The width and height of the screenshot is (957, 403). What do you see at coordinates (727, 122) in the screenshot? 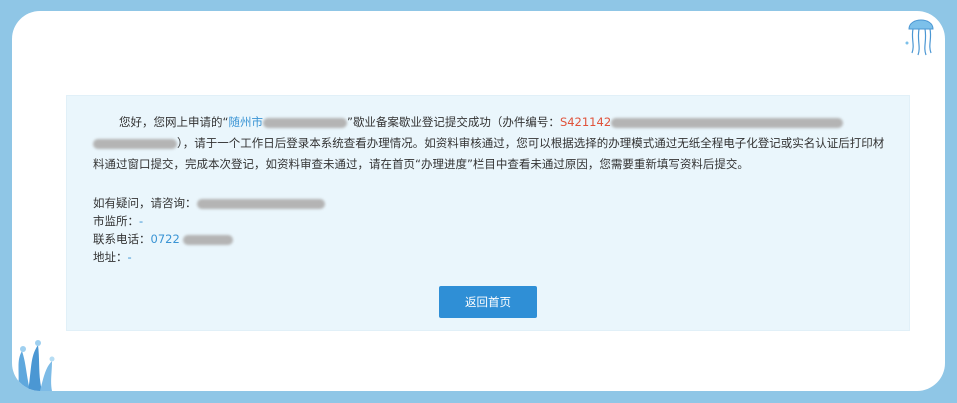
I see `redacted-case-number` at bounding box center [727, 122].